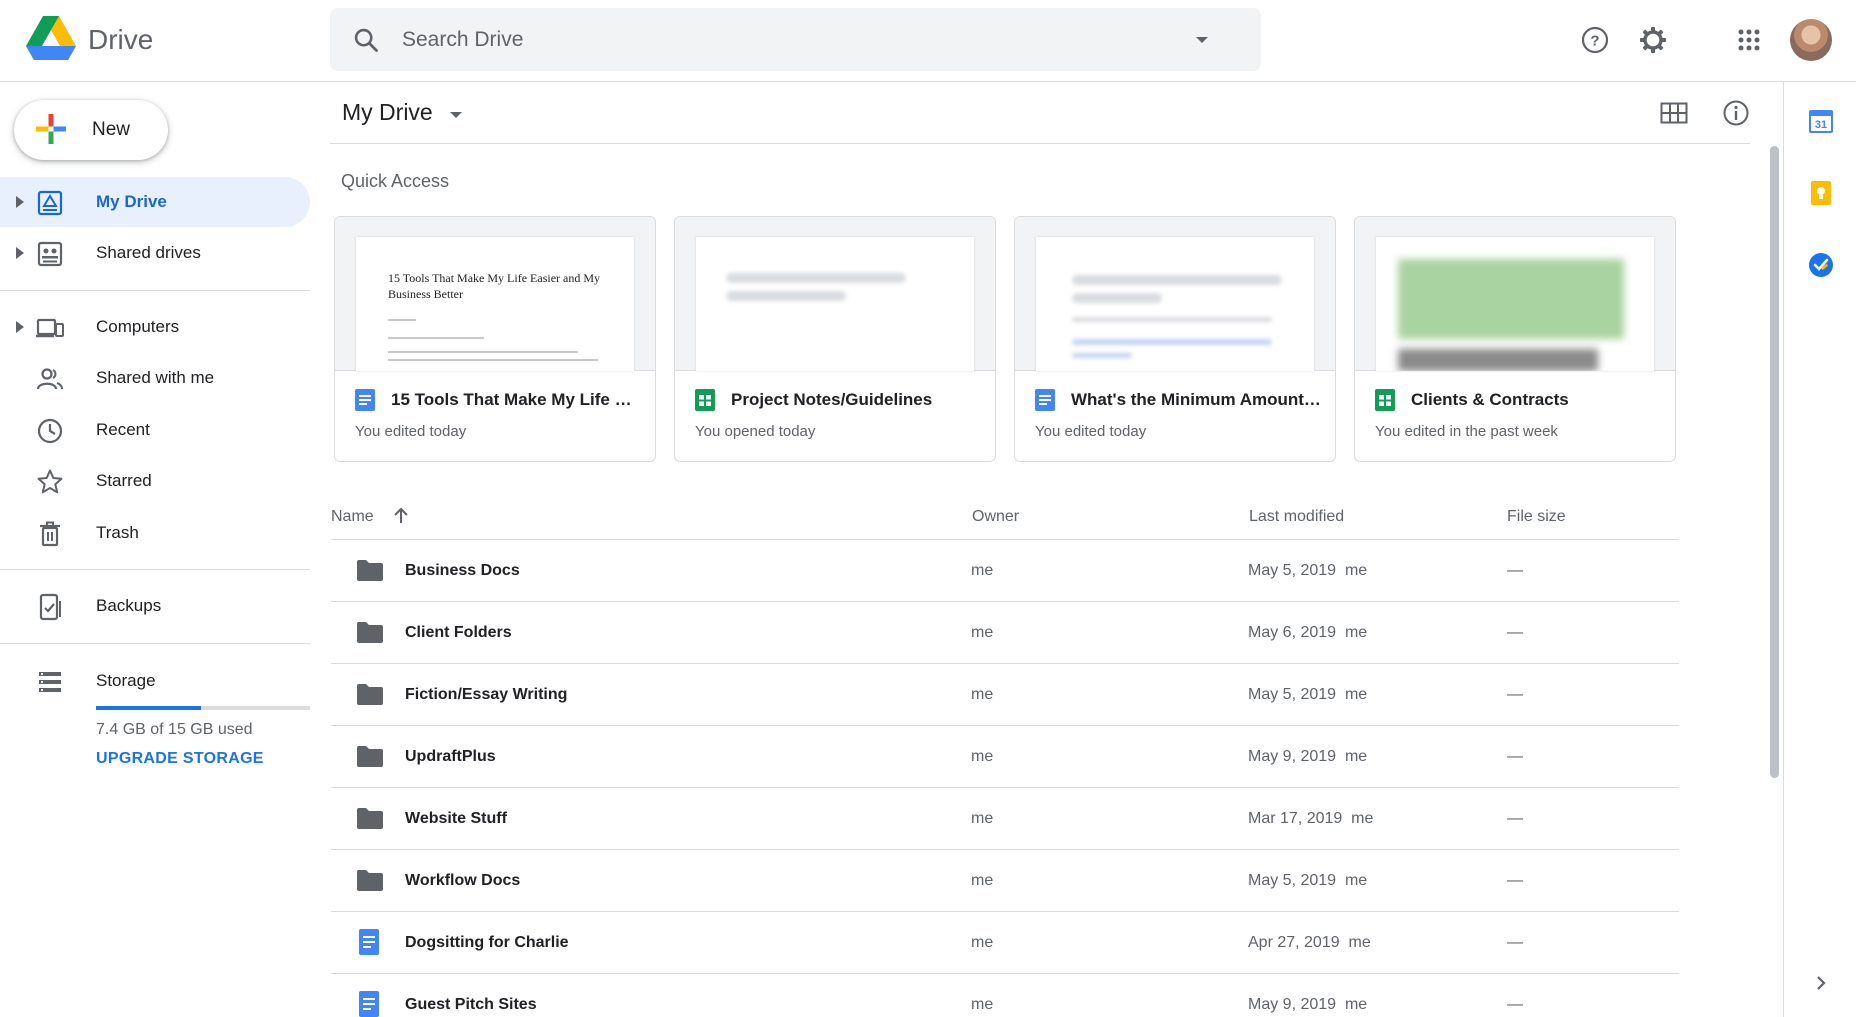 This screenshot has height=1017, width=1856. I want to click on column-header-name: Name, so click(352, 517).